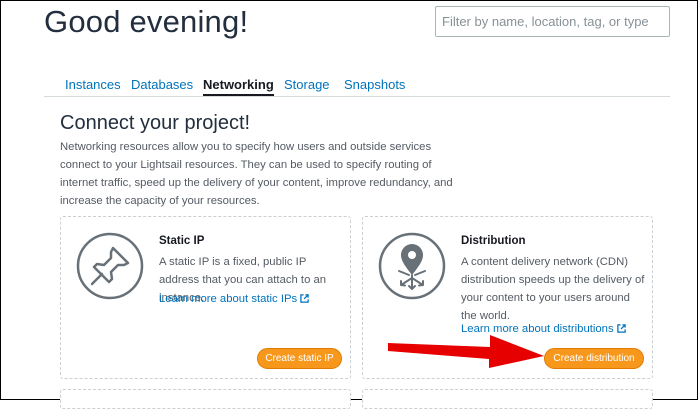  What do you see at coordinates (110, 266) in the screenshot?
I see `pushpin-icon` at bounding box center [110, 266].